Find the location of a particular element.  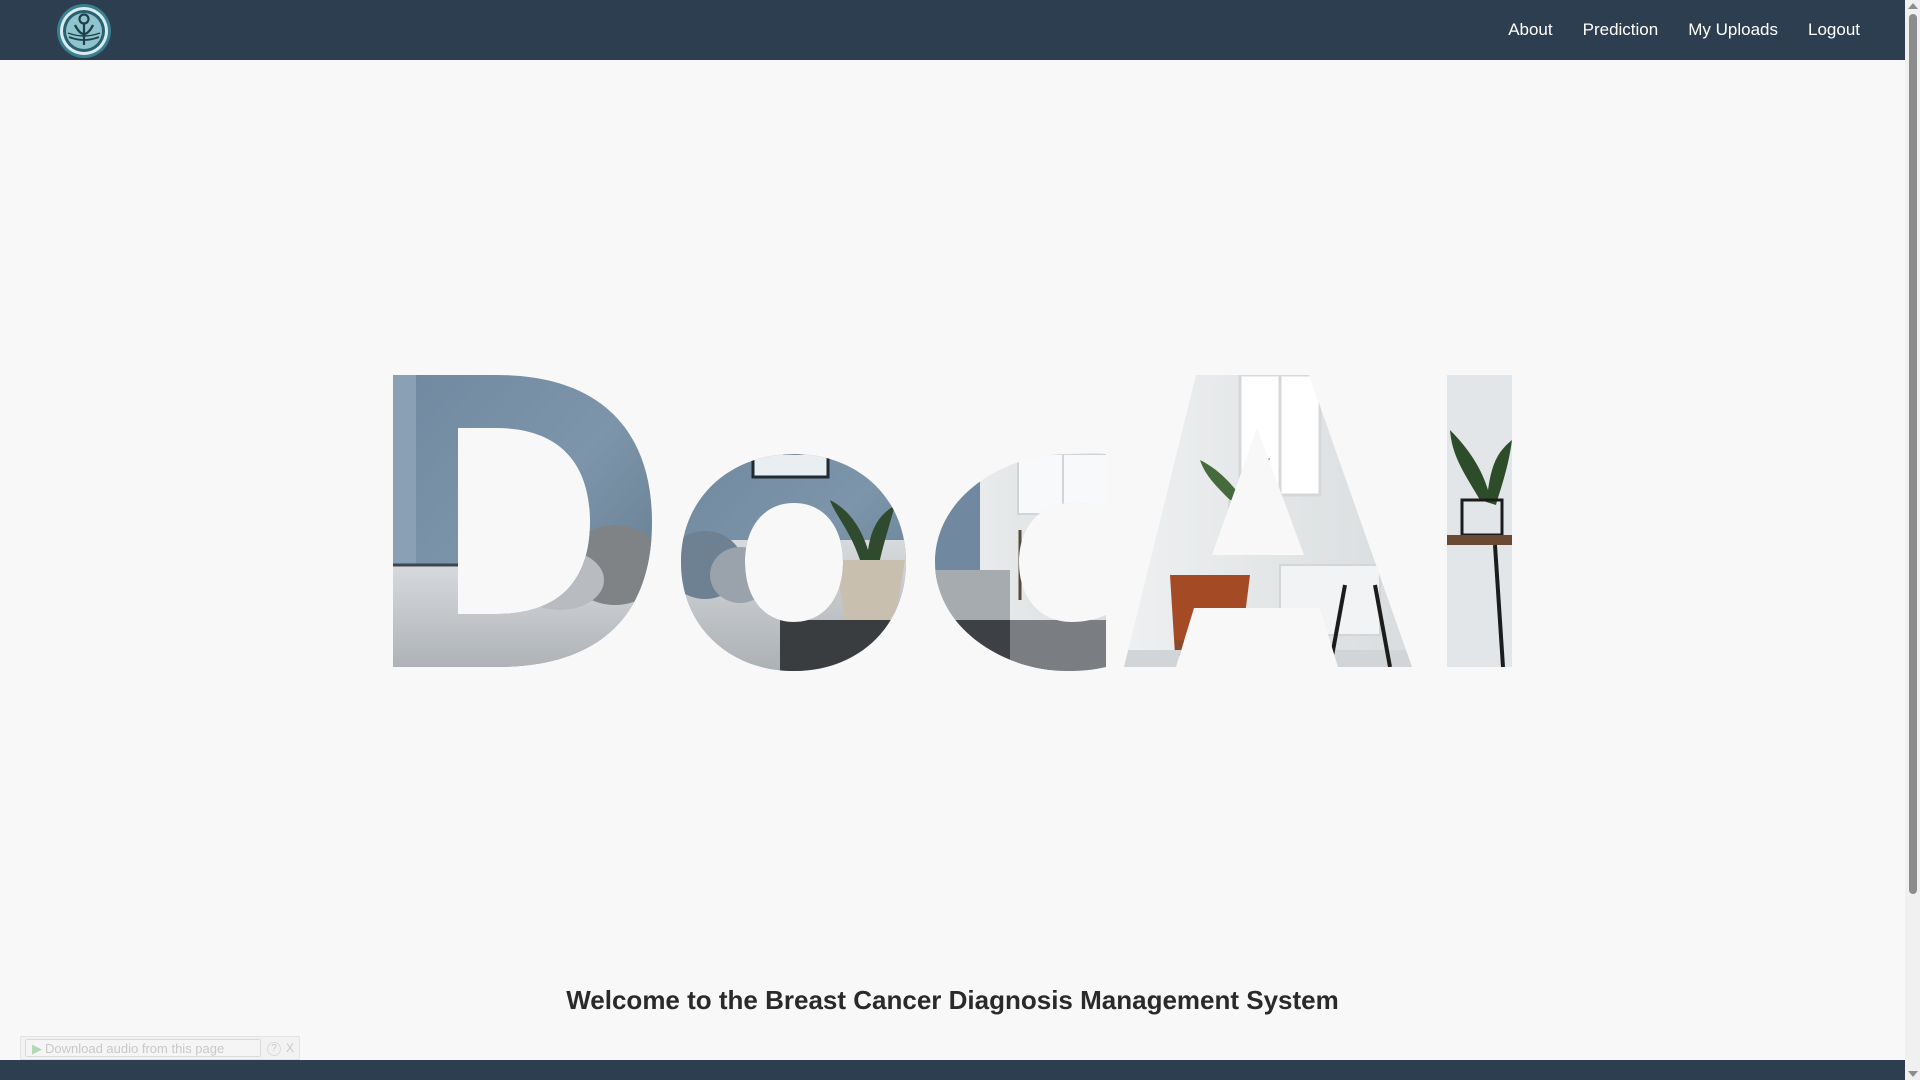

download-audio-label: Download audio from this page is located at coordinates (135, 1048).